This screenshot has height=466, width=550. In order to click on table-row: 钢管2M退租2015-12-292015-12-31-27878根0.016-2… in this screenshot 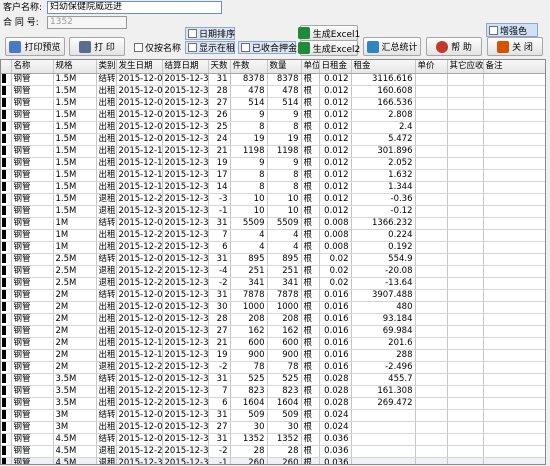, I will do `click(273, 367)`.